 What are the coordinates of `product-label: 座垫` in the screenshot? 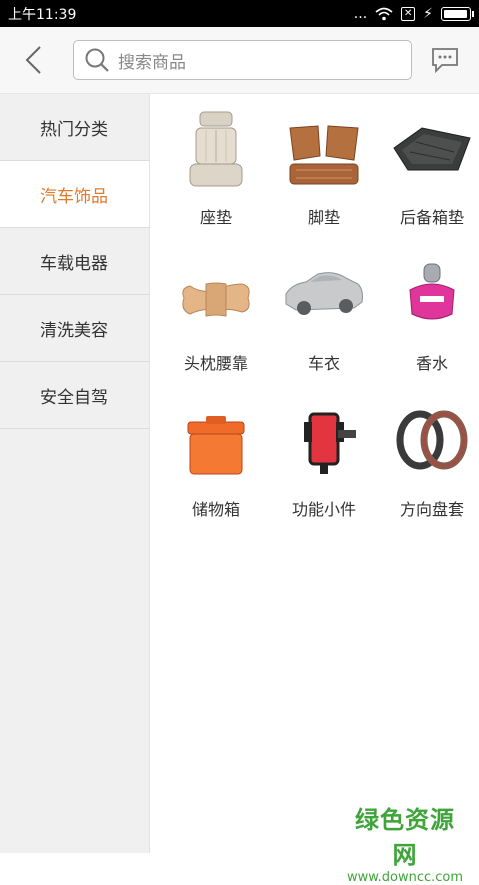 It's located at (215, 217).